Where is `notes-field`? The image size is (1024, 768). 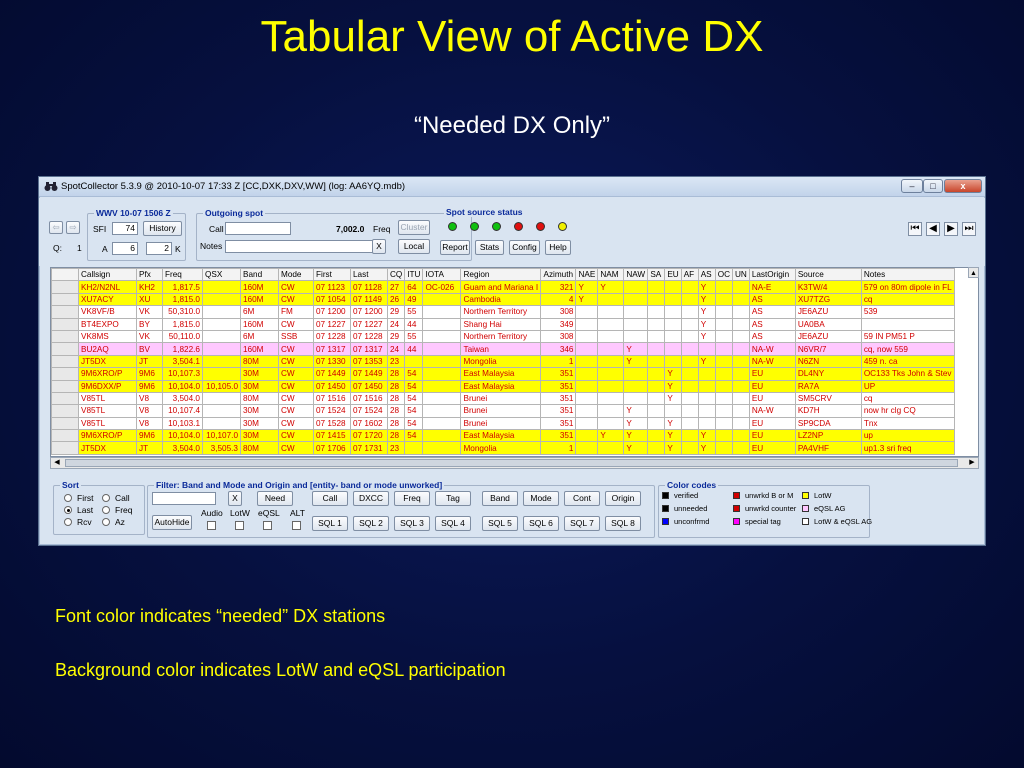
notes-field is located at coordinates (299, 246).